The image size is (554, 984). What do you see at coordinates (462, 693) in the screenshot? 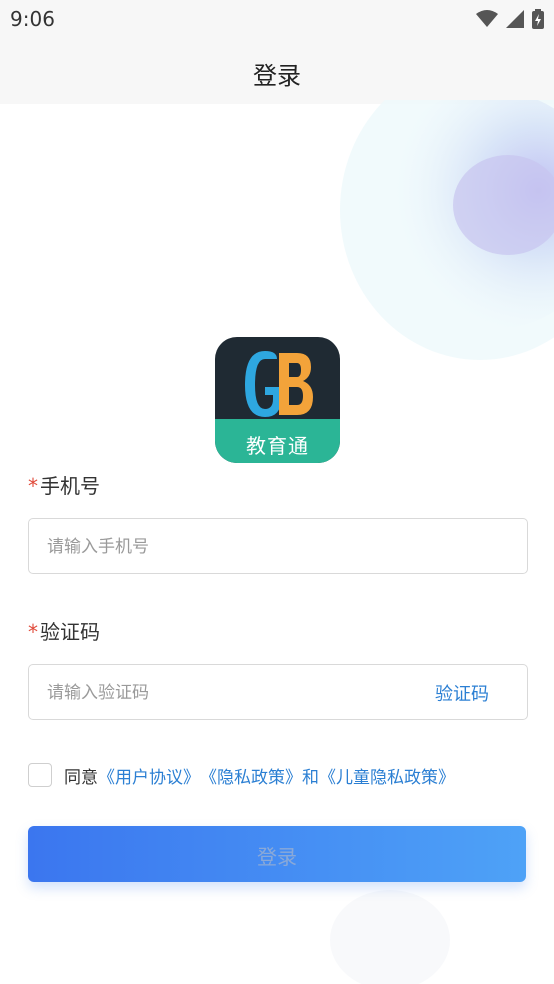
I see `get-code-button: 验证码` at bounding box center [462, 693].